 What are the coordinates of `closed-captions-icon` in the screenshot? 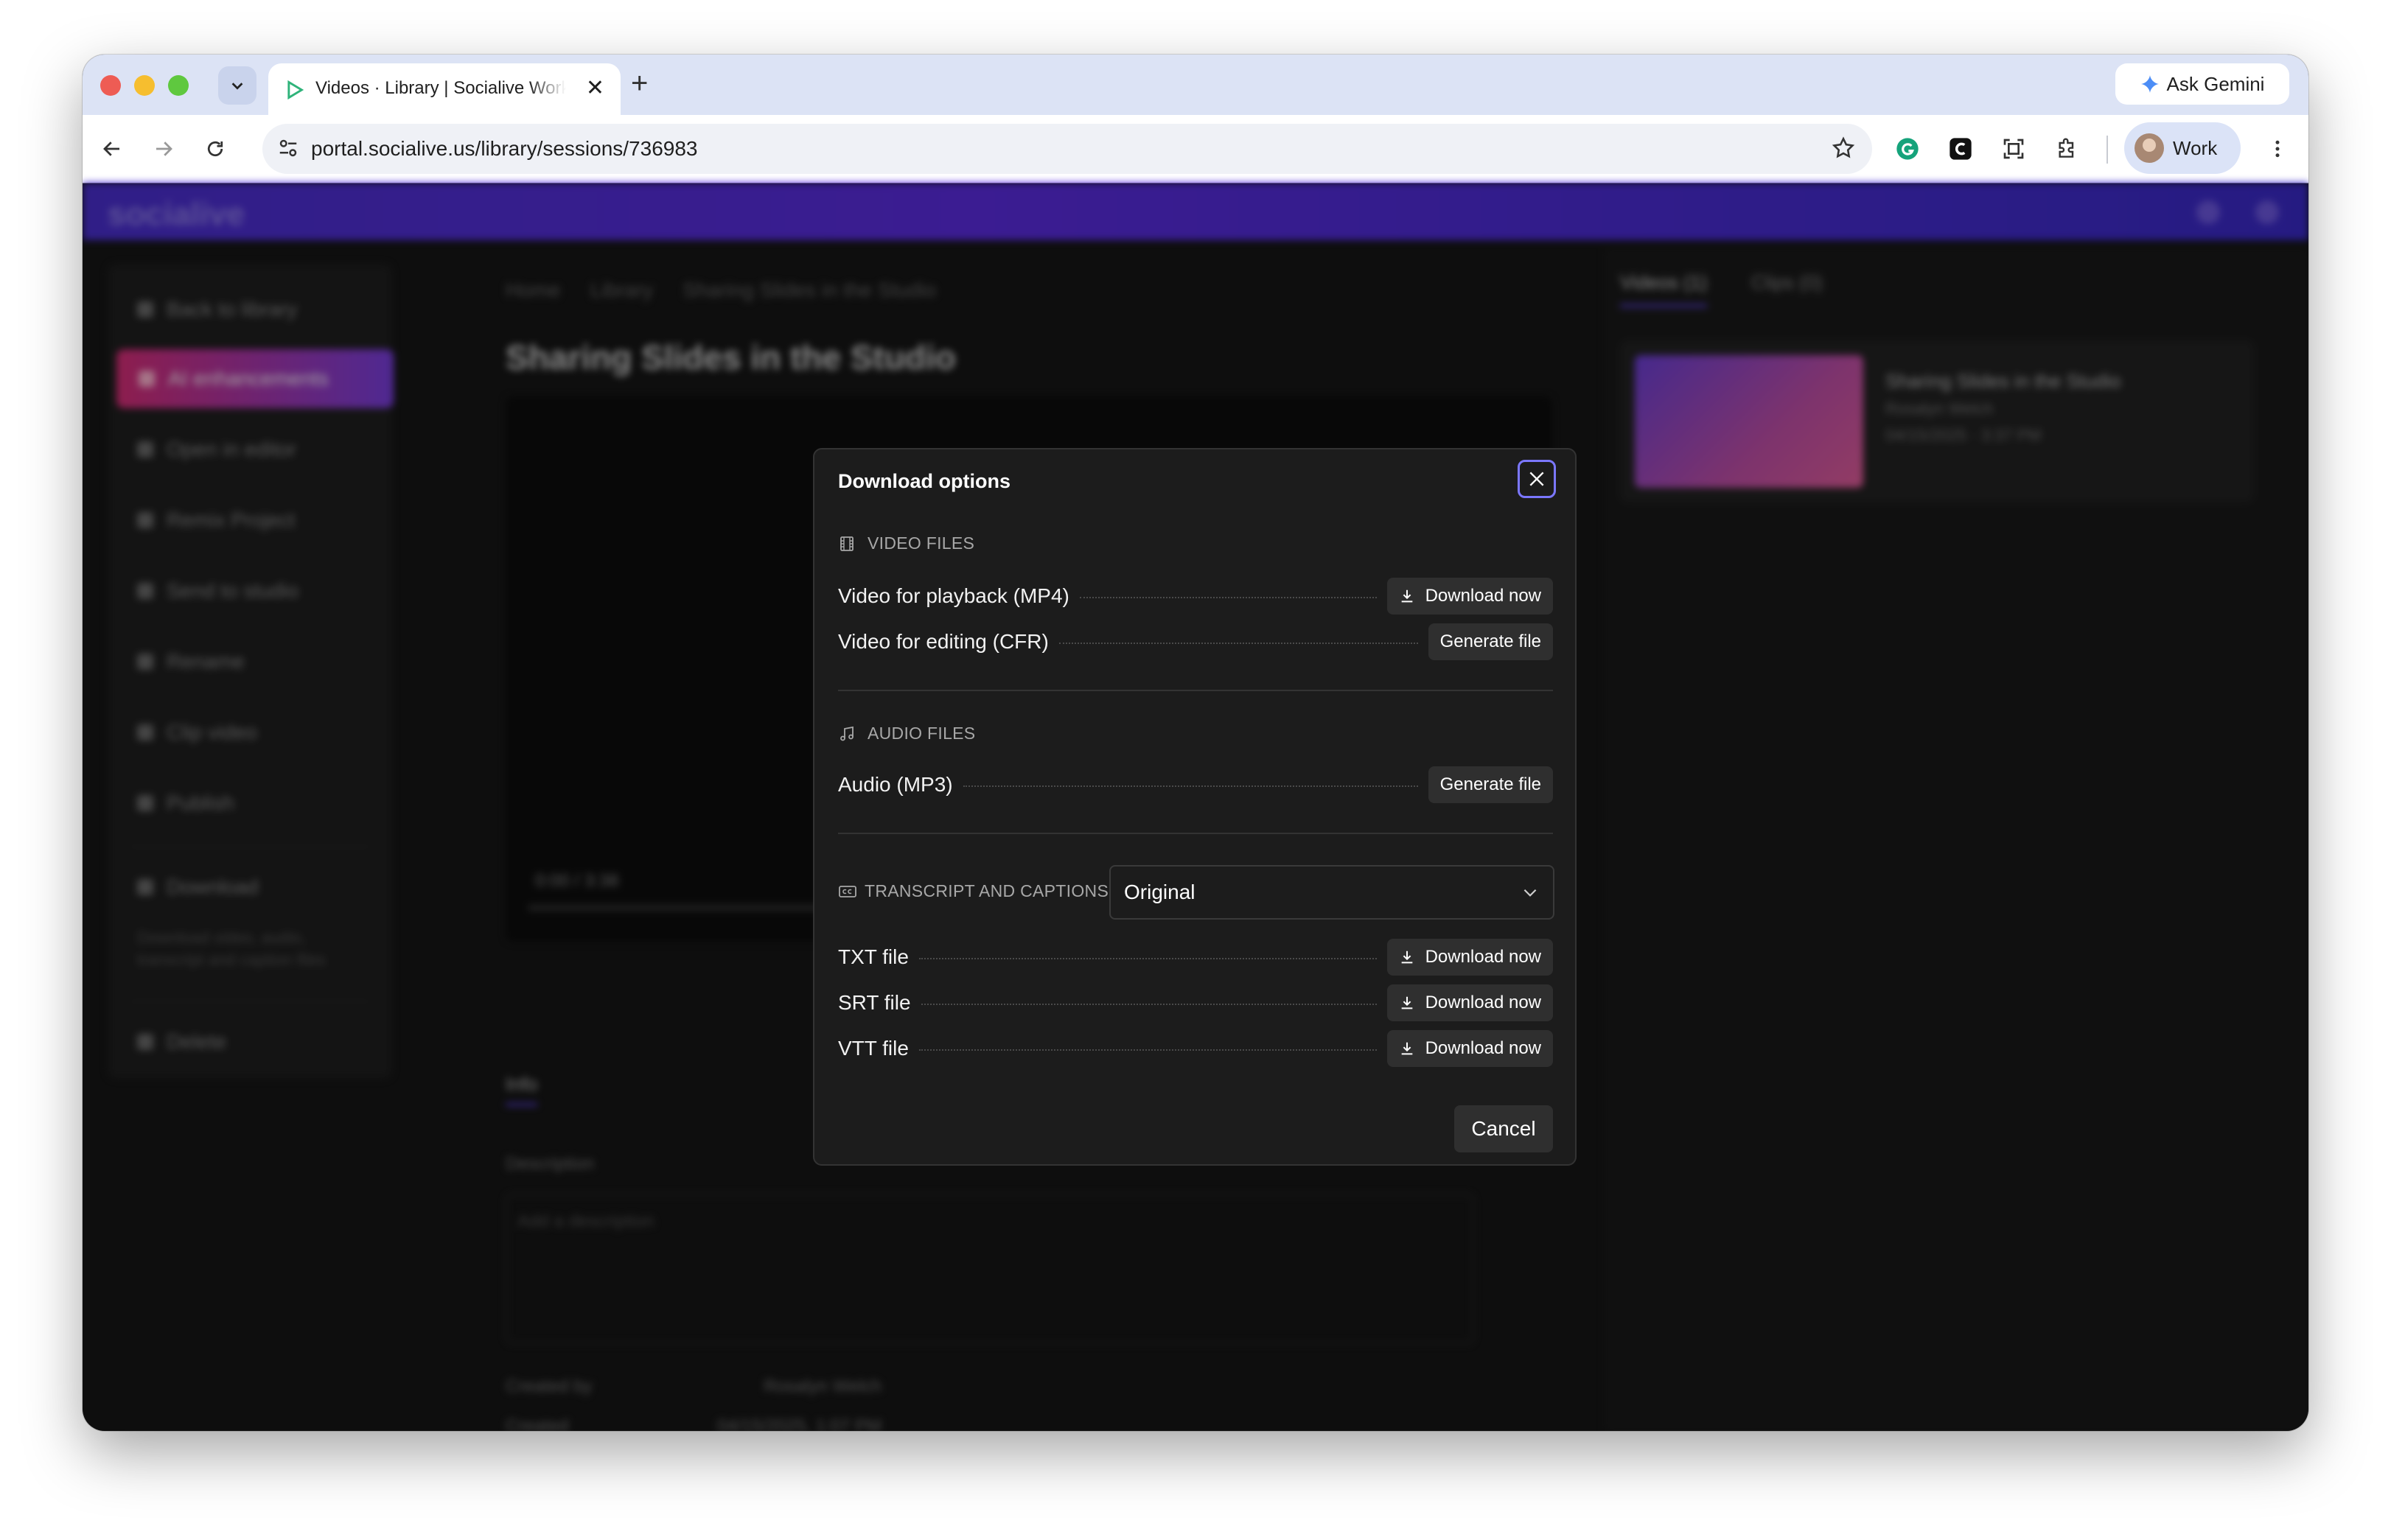 It's located at (847, 891).